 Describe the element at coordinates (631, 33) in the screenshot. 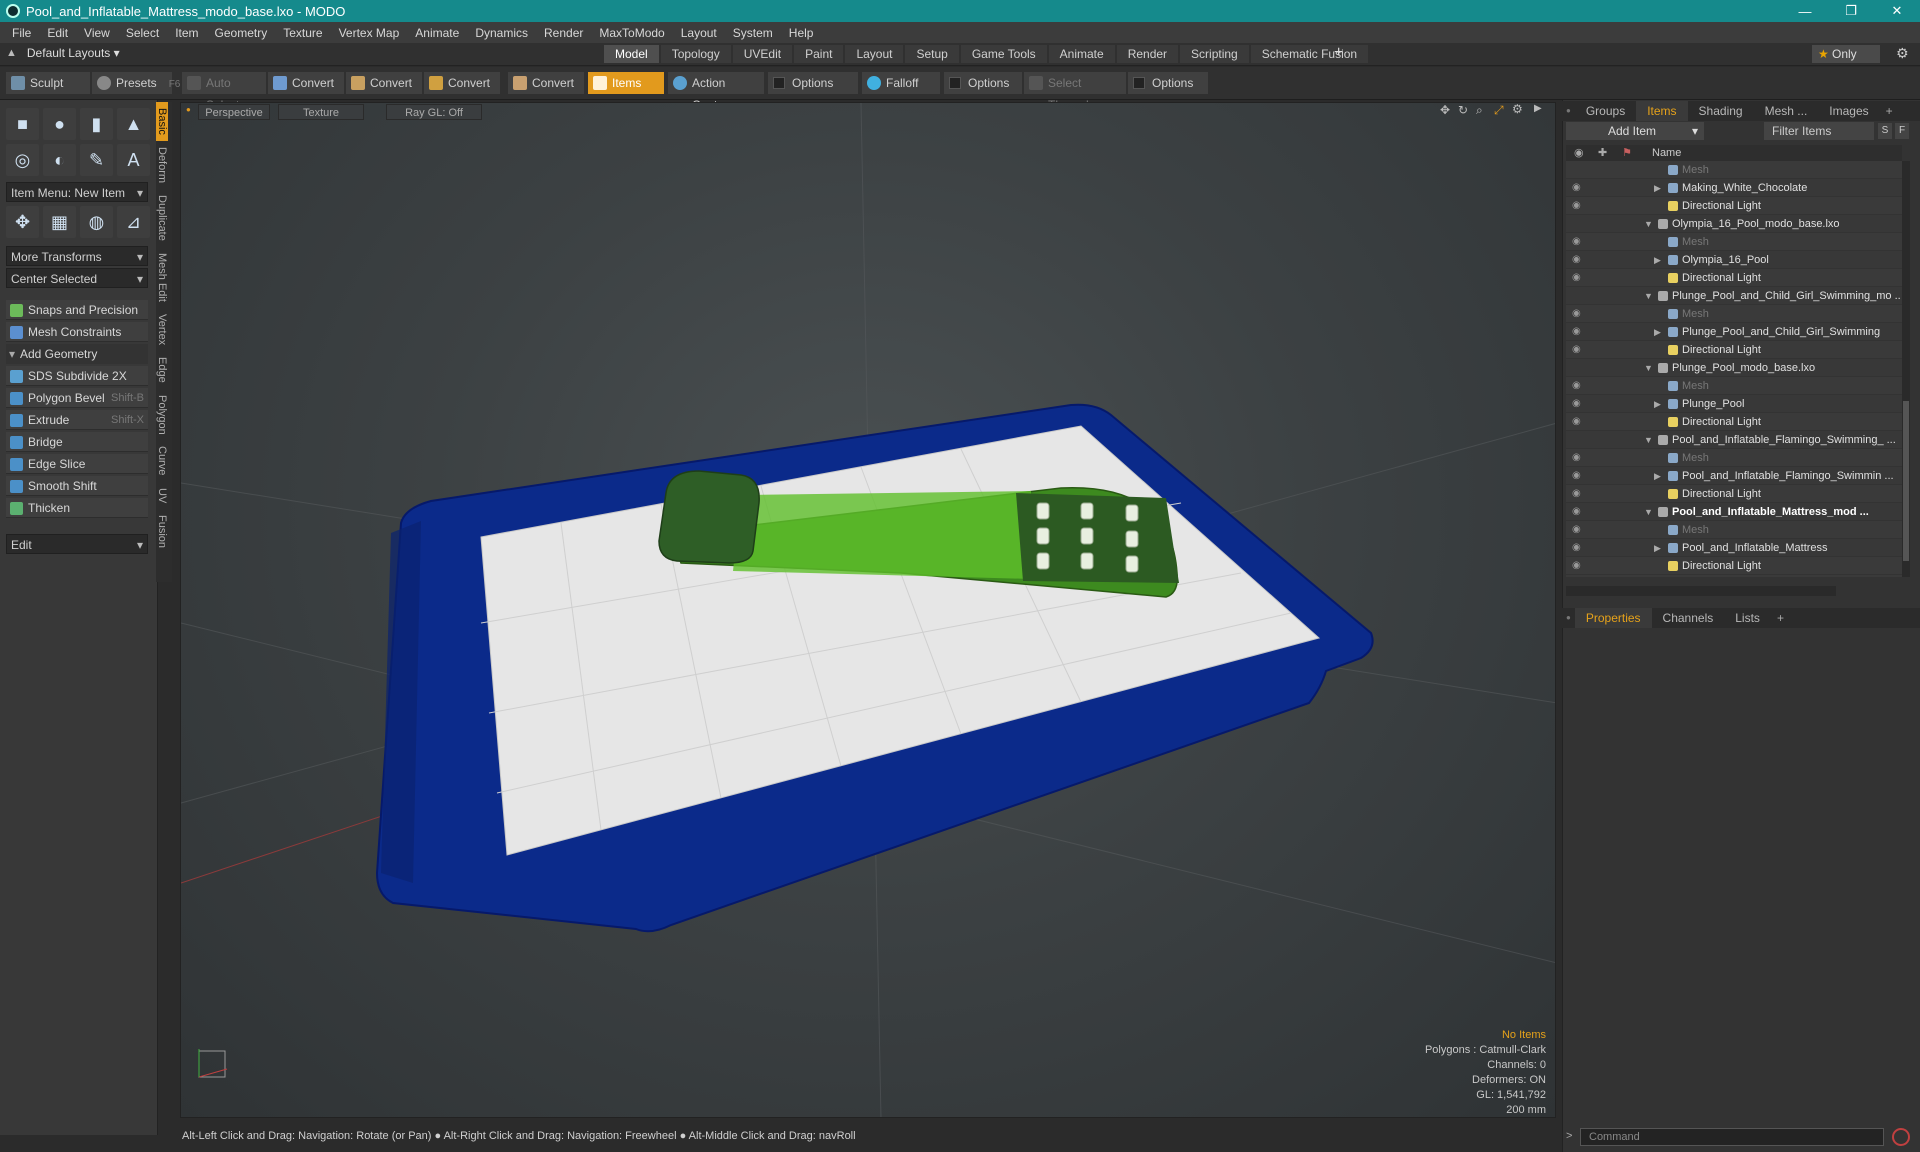

I see `menu-maxtomodo: MaxToModo` at that location.